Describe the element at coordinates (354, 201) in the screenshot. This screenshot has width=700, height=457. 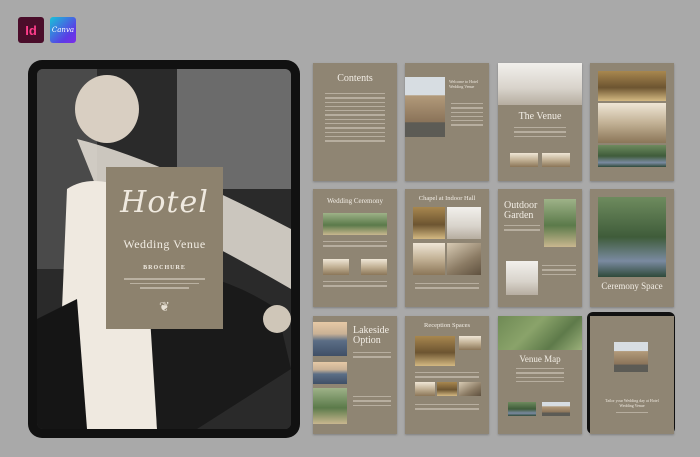
I see `page-title: Wedding Ceremony` at that location.